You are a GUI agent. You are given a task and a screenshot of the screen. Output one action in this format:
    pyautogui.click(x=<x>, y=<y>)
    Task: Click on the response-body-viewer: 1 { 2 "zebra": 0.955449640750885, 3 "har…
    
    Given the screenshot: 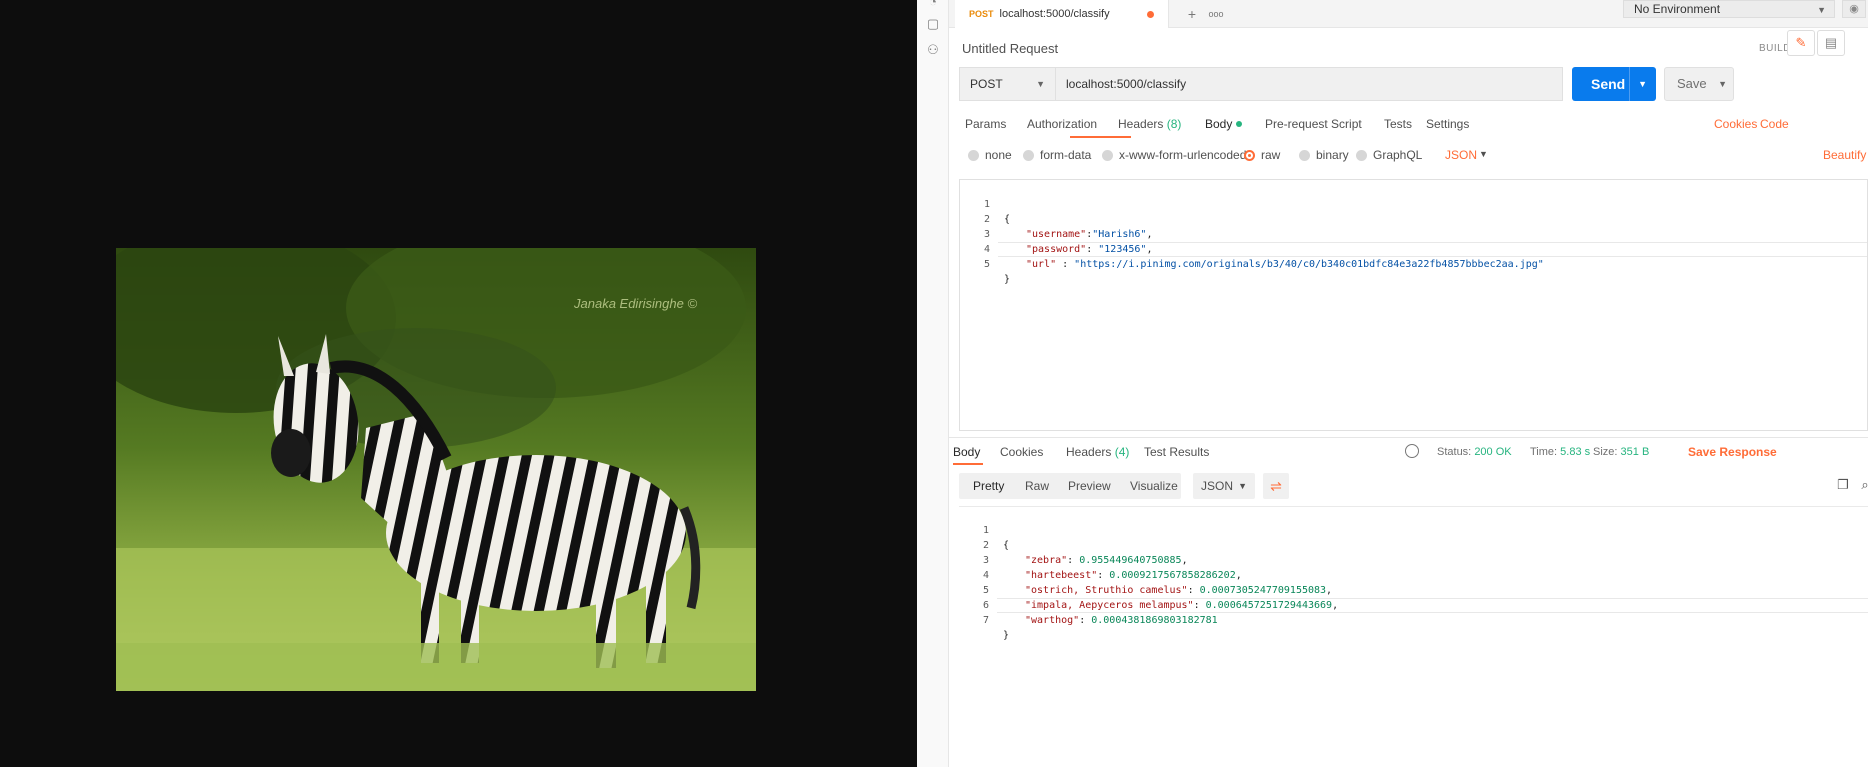 What is the action you would take?
    pyautogui.click(x=1413, y=573)
    